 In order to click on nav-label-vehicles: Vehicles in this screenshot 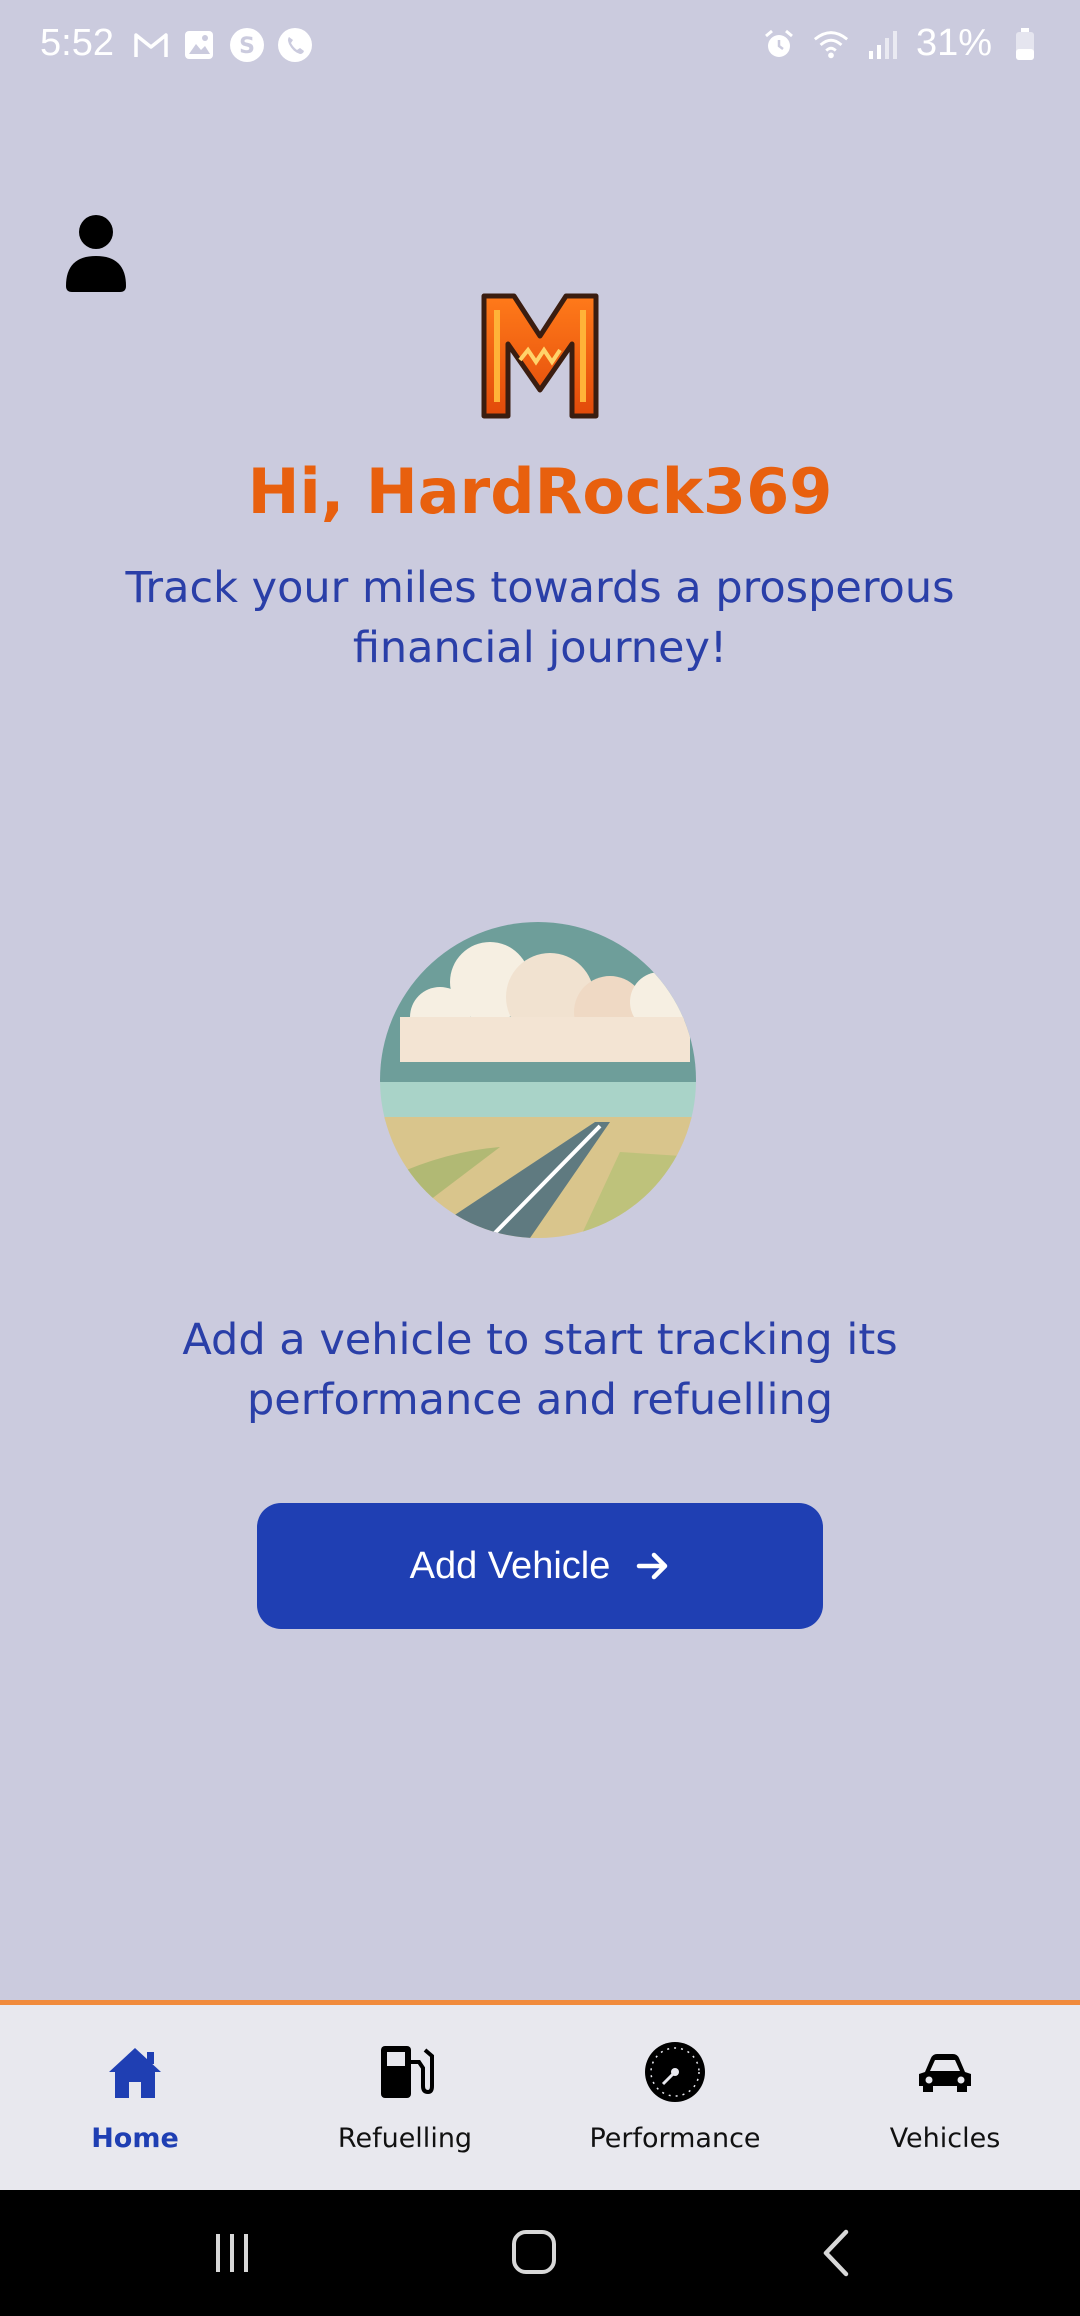, I will do `click(945, 2138)`.